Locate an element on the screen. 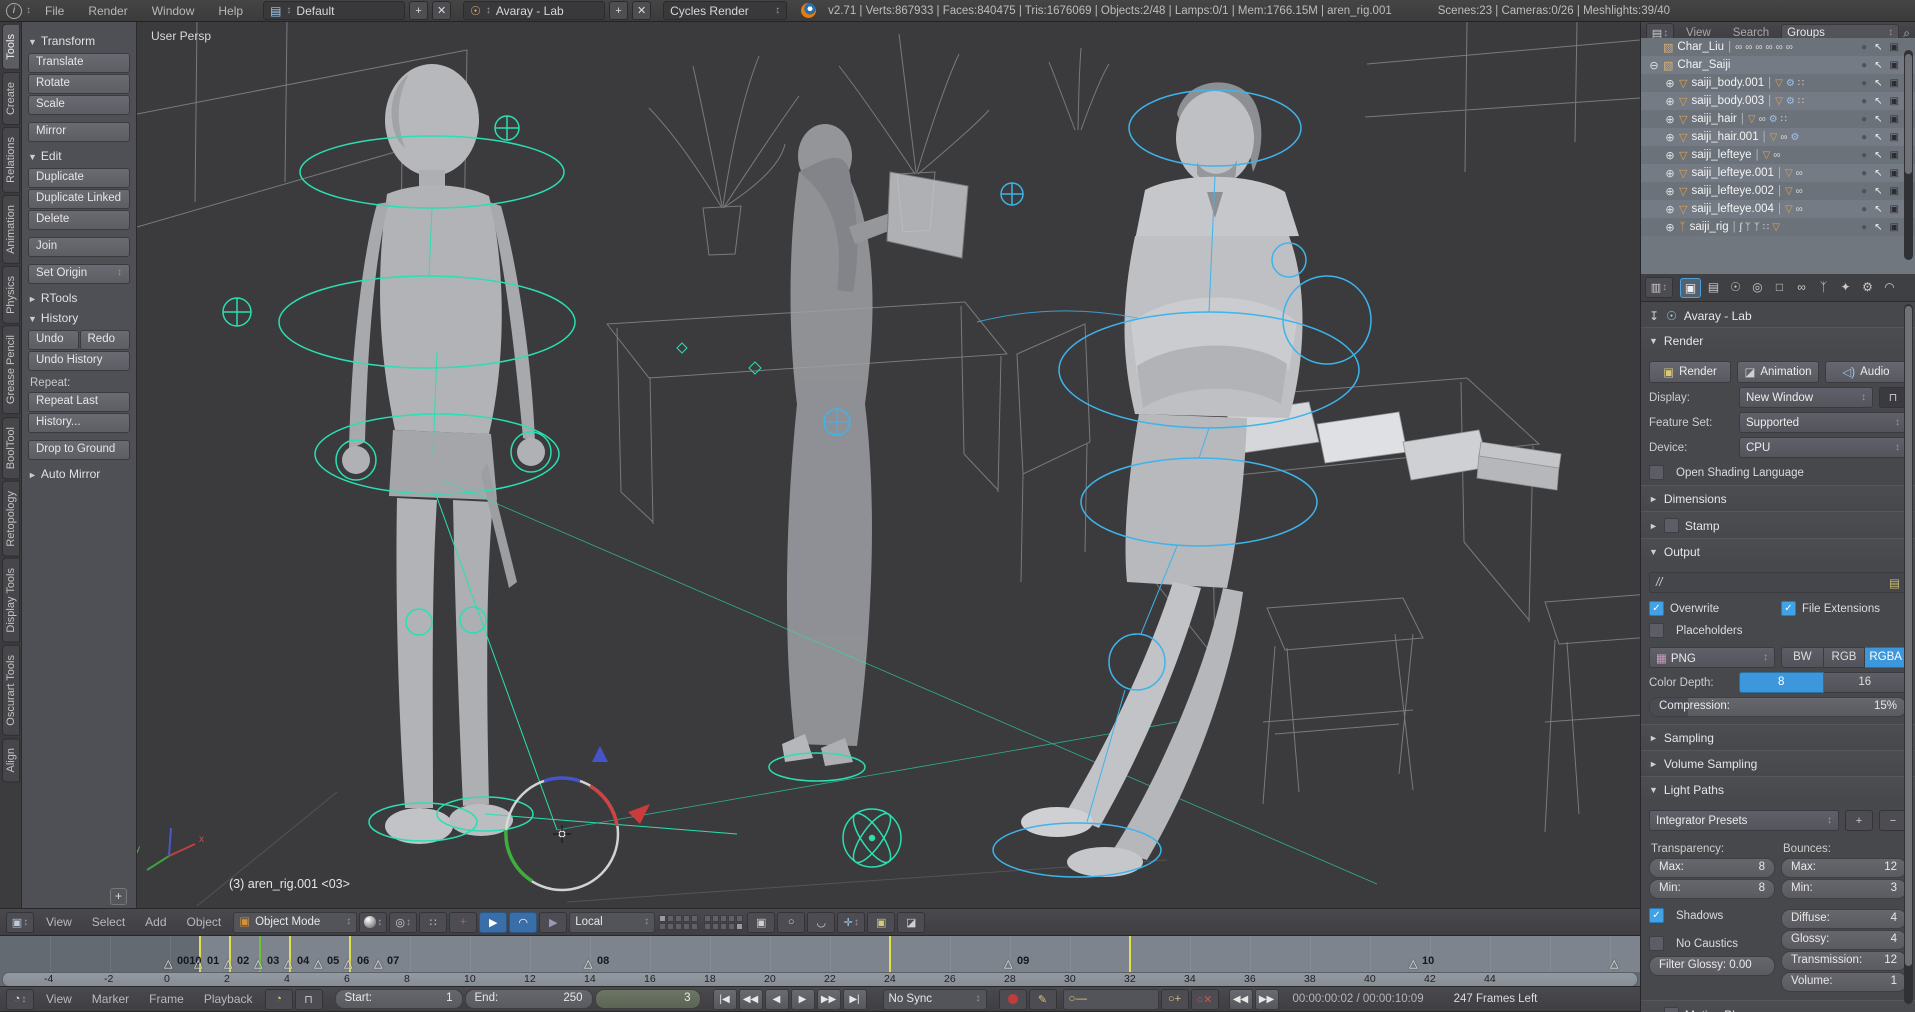 This screenshot has width=1915, height=1012. pose-icon: ᛉ is located at coordinates (1758, 227).